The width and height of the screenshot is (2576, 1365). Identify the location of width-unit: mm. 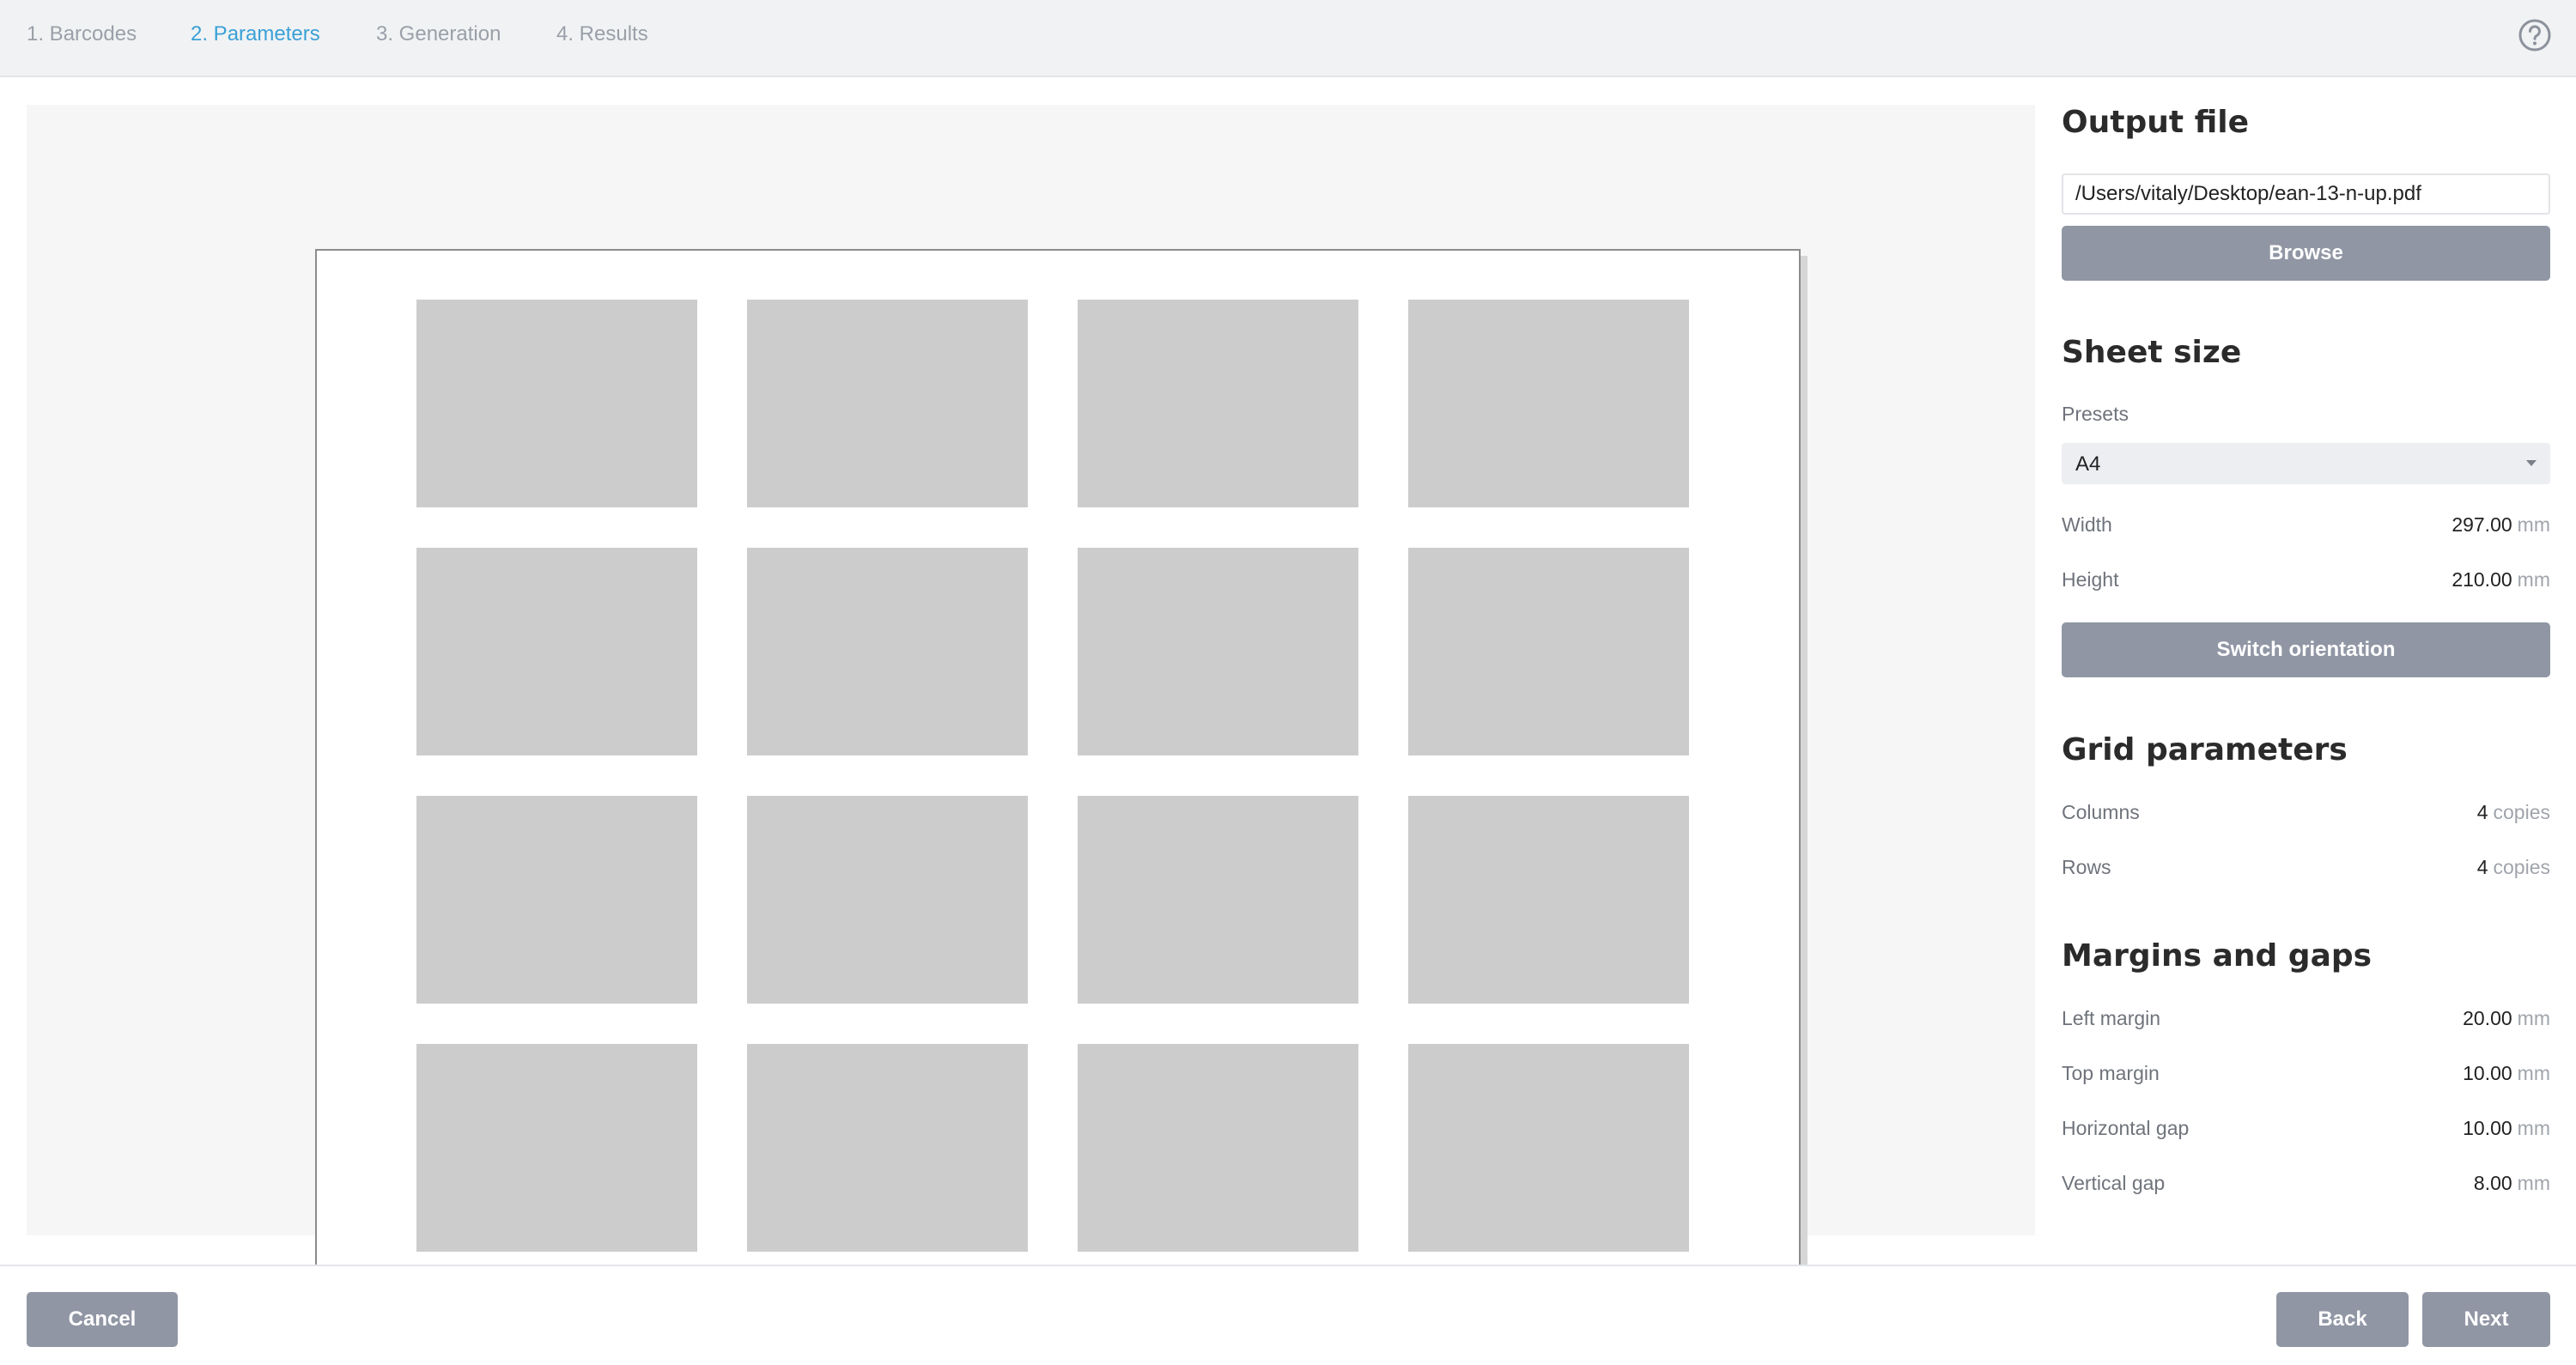
(2533, 525).